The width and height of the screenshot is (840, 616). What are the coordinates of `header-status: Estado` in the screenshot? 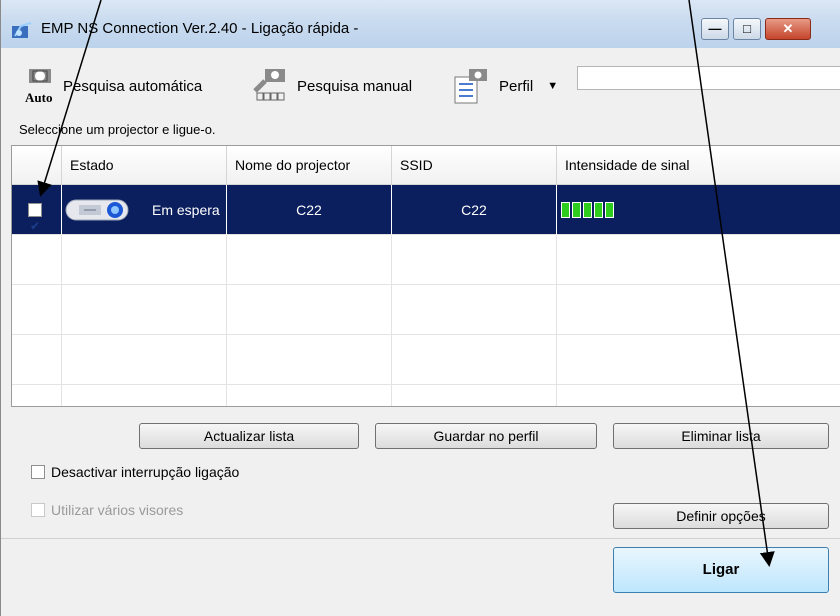 It's located at (144, 165).